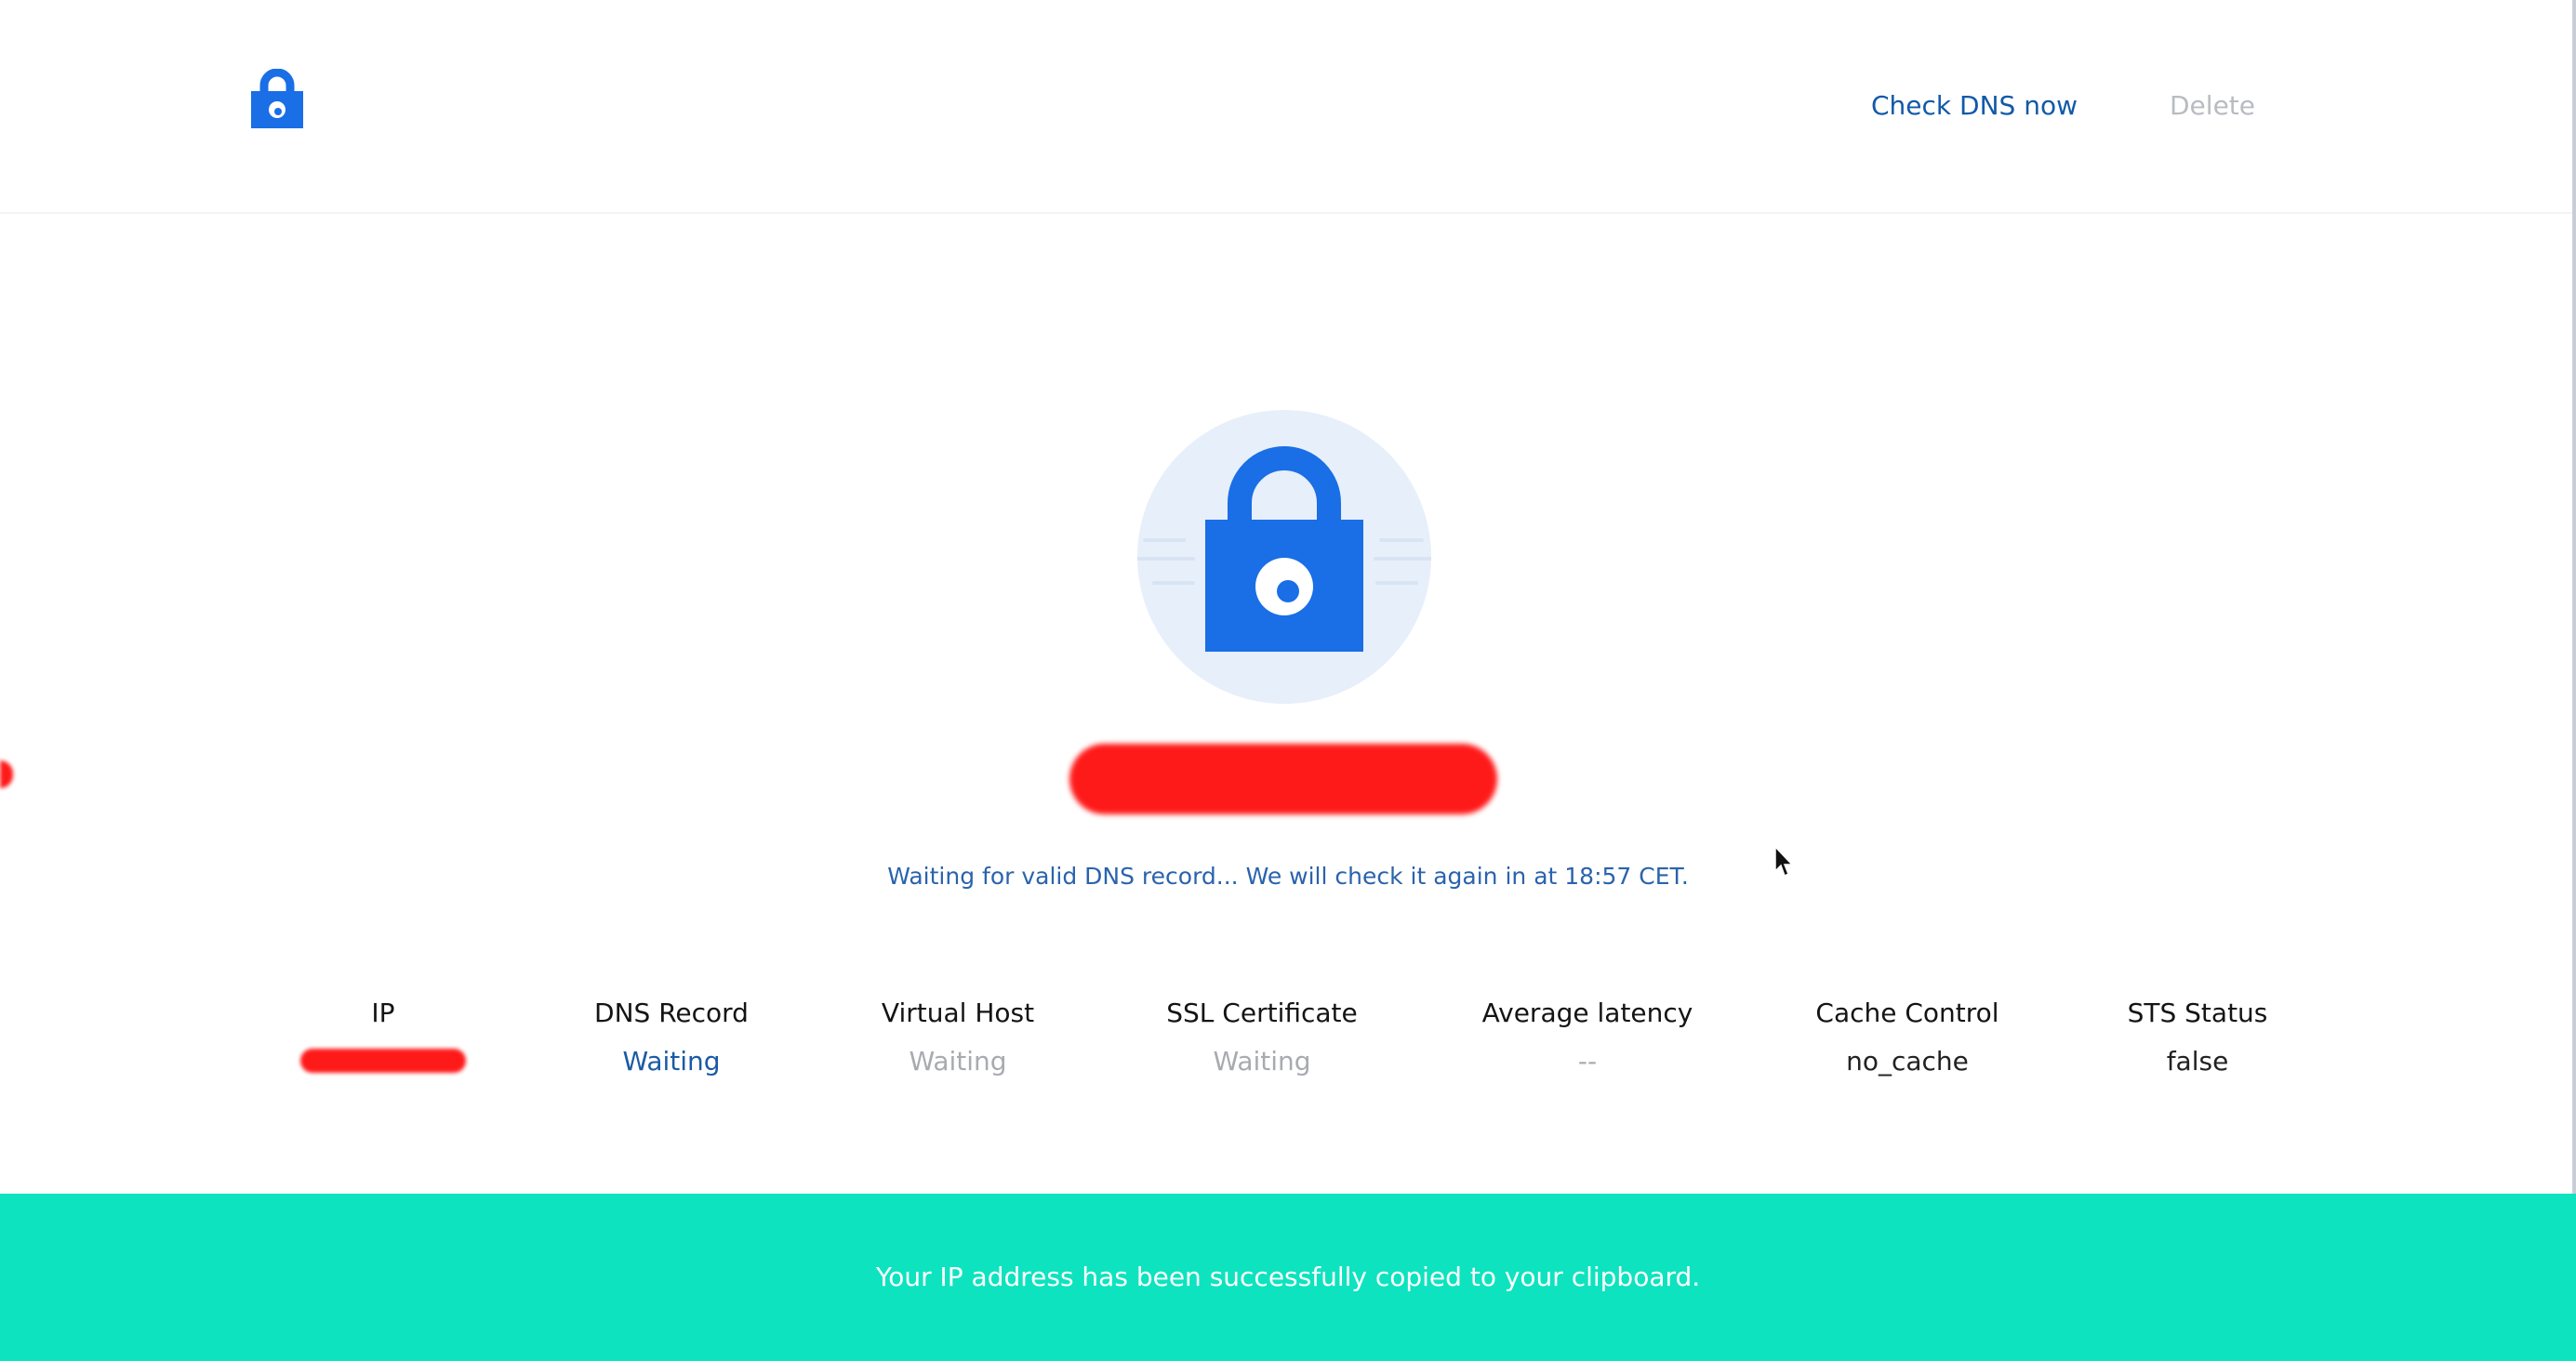  I want to click on stat-cache-control: Cache Control no_cache, so click(1907, 1037).